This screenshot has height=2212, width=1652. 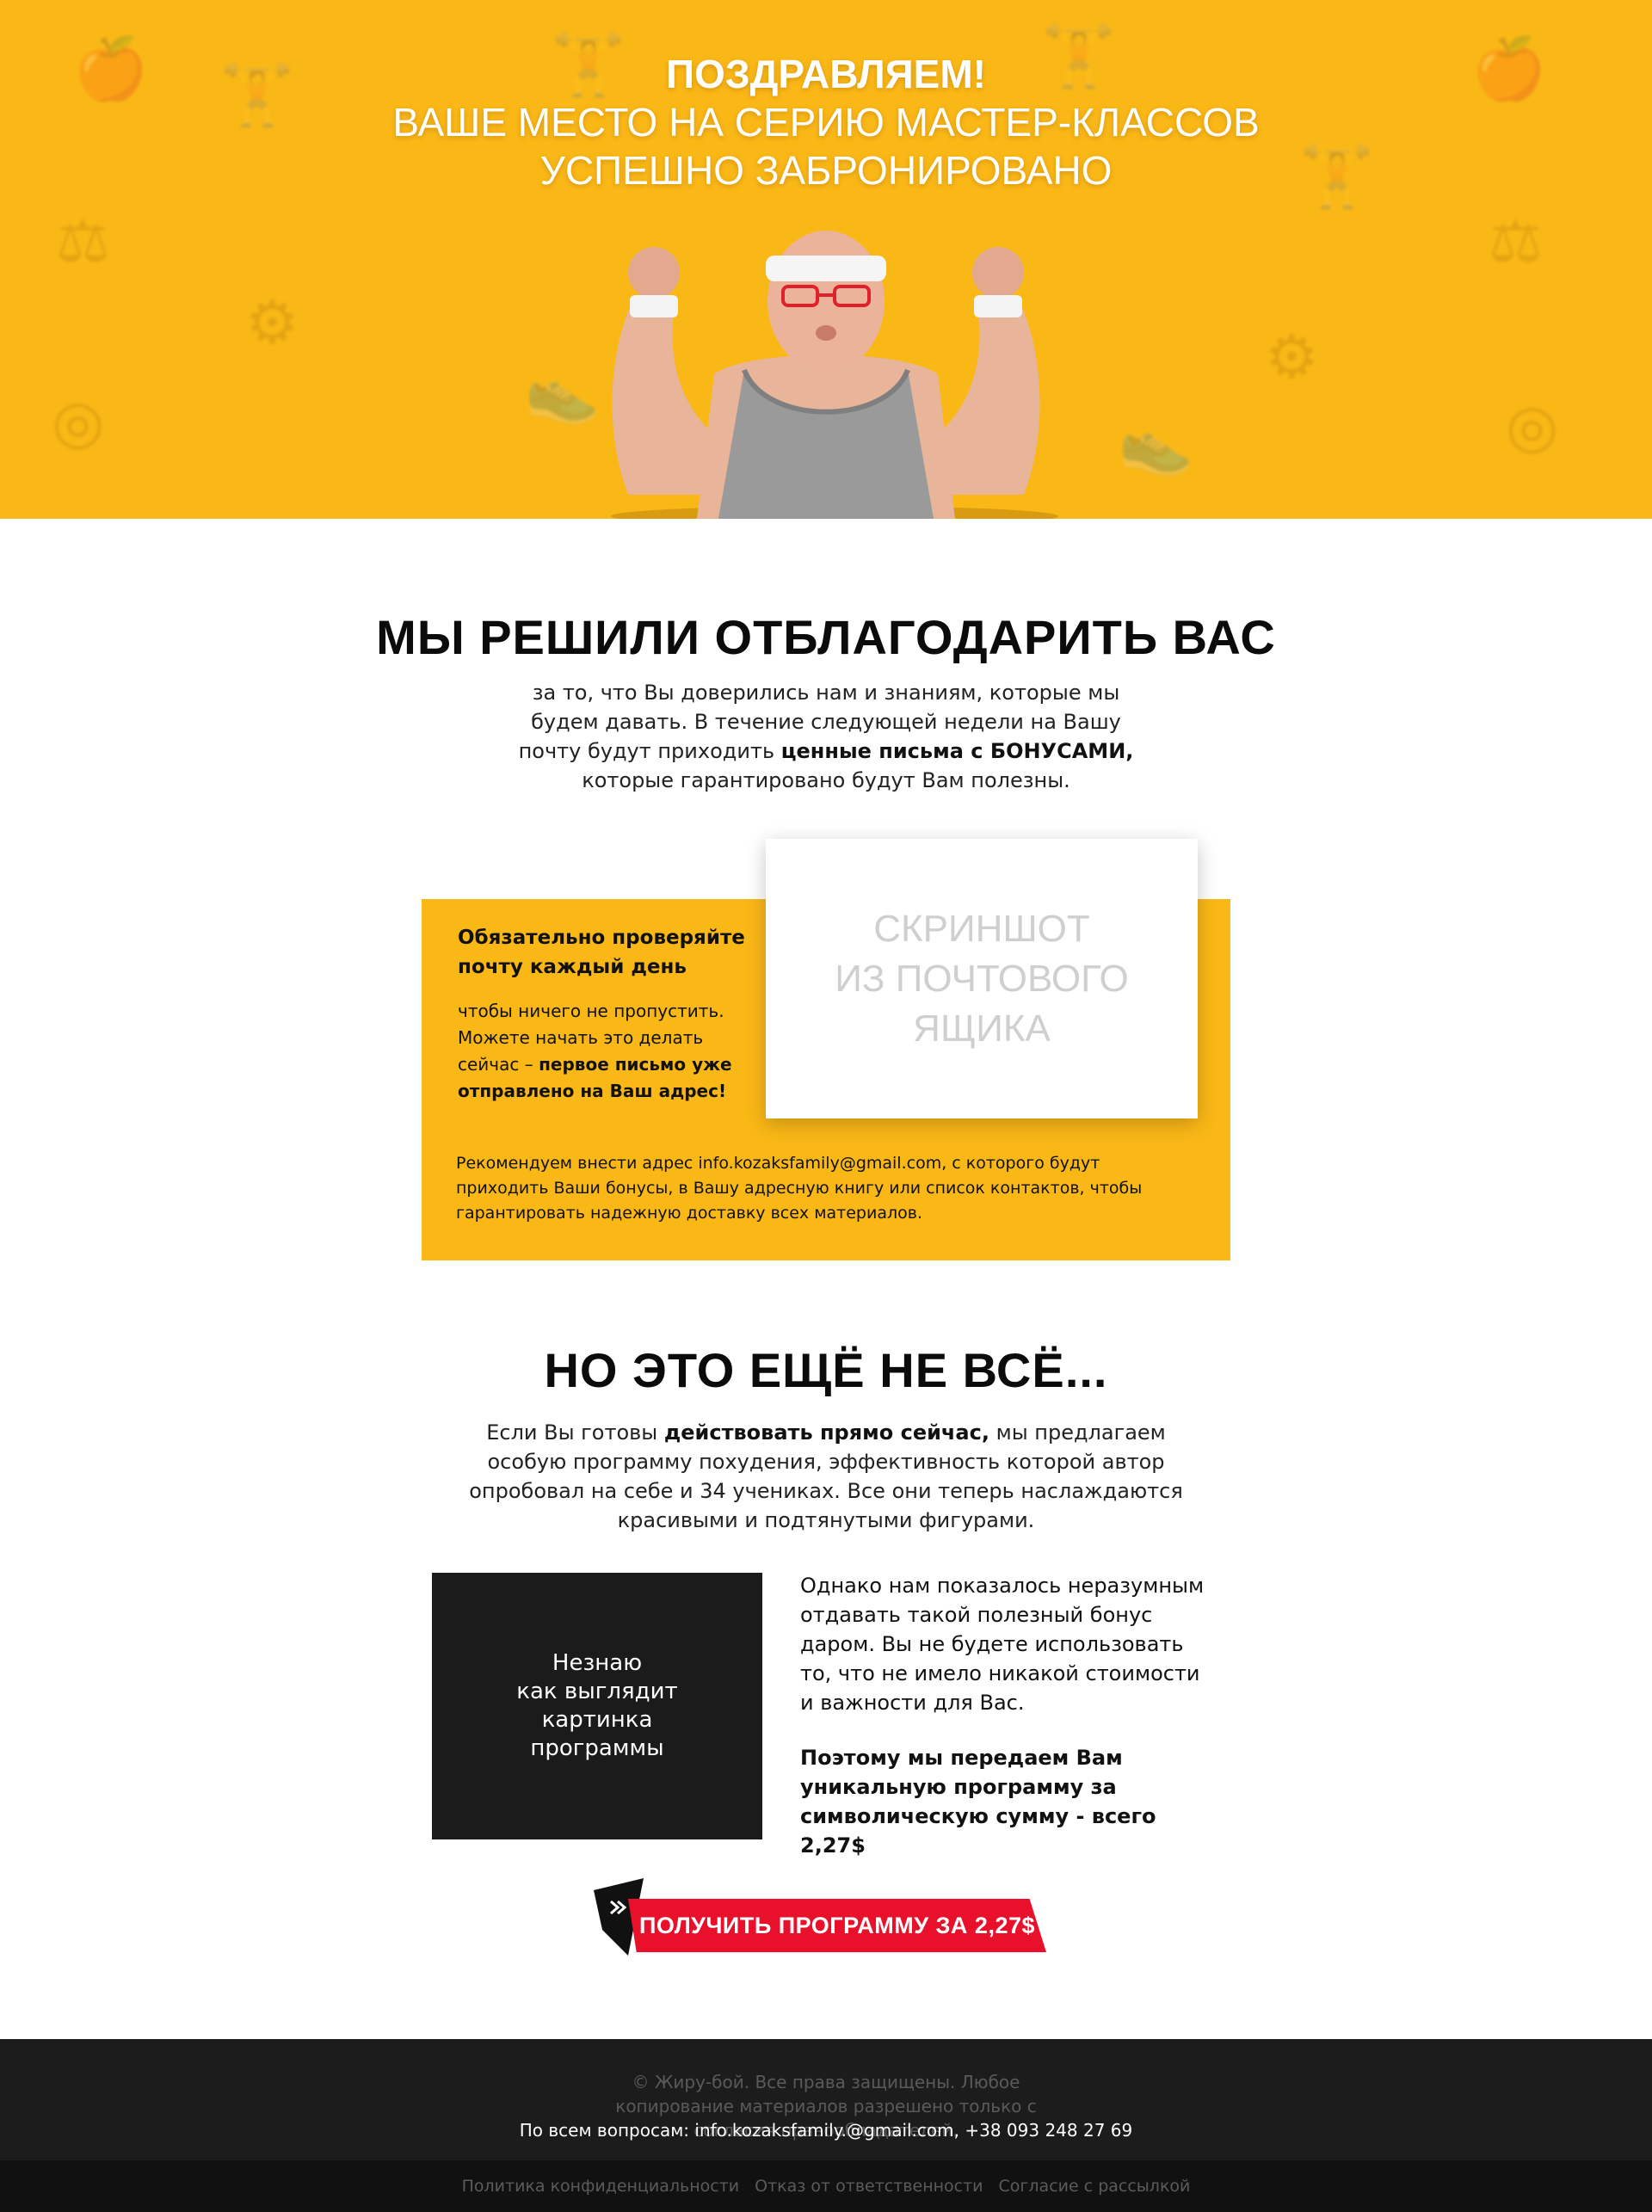 I want to click on mailing-consent-link: Согласие с рассылкой, so click(x=1095, y=2186).